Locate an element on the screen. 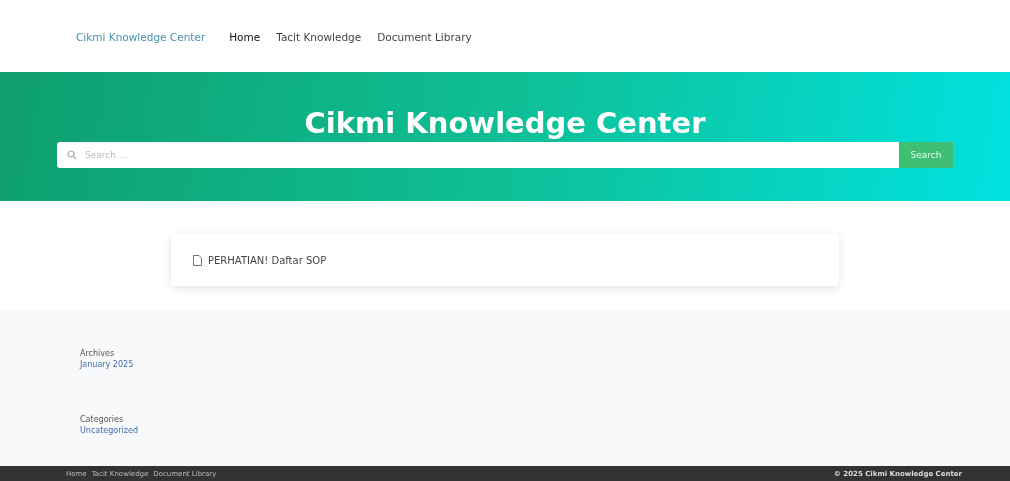  nav-link: Home is located at coordinates (245, 37).